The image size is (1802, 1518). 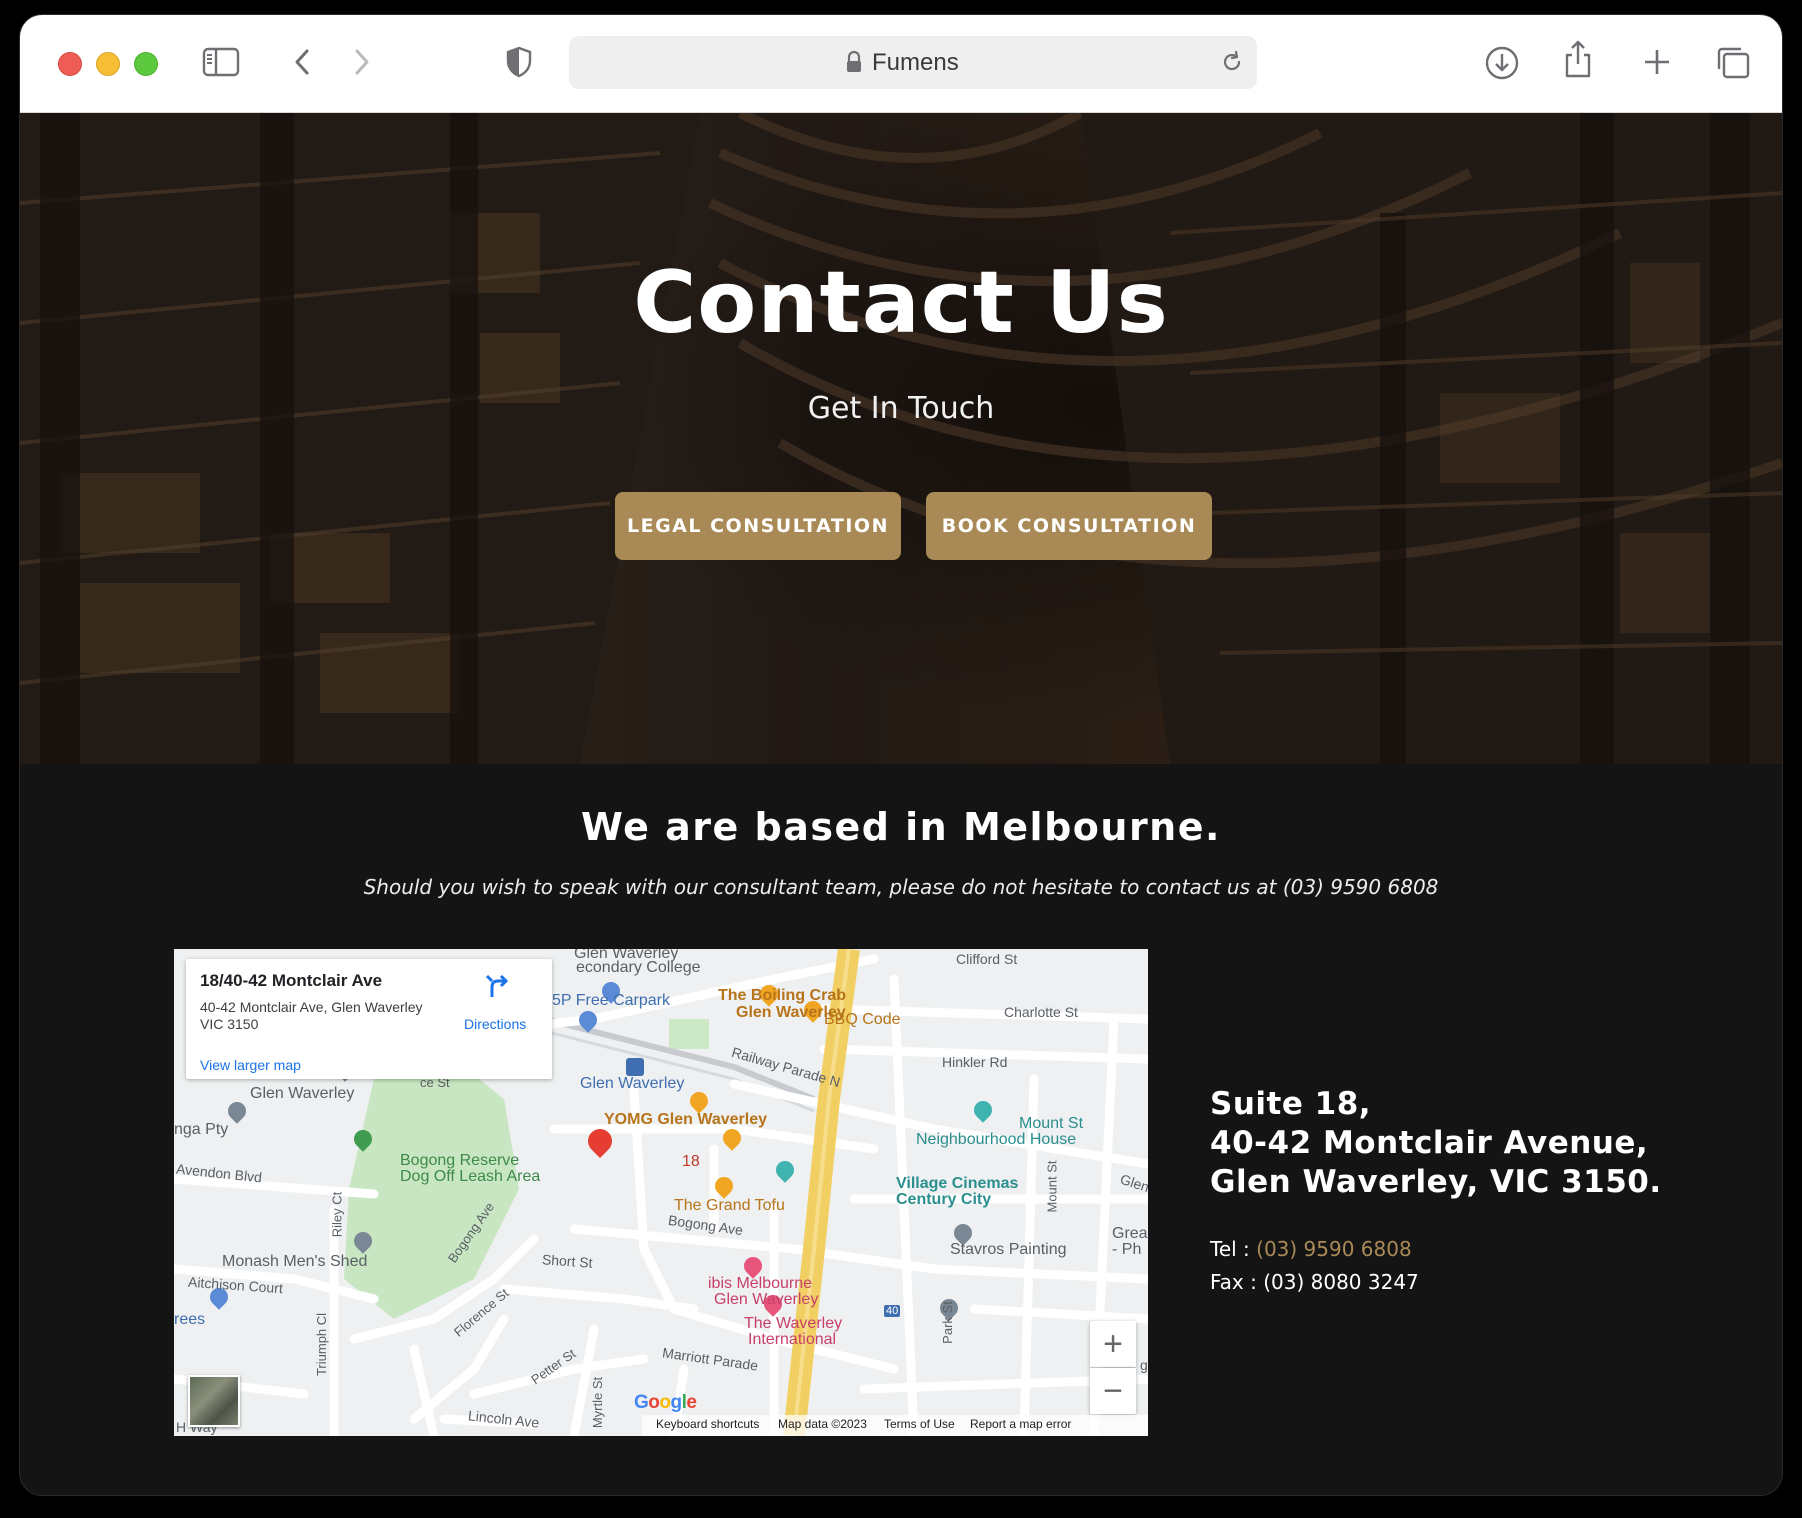 What do you see at coordinates (854, 64) in the screenshot?
I see `lock-icon` at bounding box center [854, 64].